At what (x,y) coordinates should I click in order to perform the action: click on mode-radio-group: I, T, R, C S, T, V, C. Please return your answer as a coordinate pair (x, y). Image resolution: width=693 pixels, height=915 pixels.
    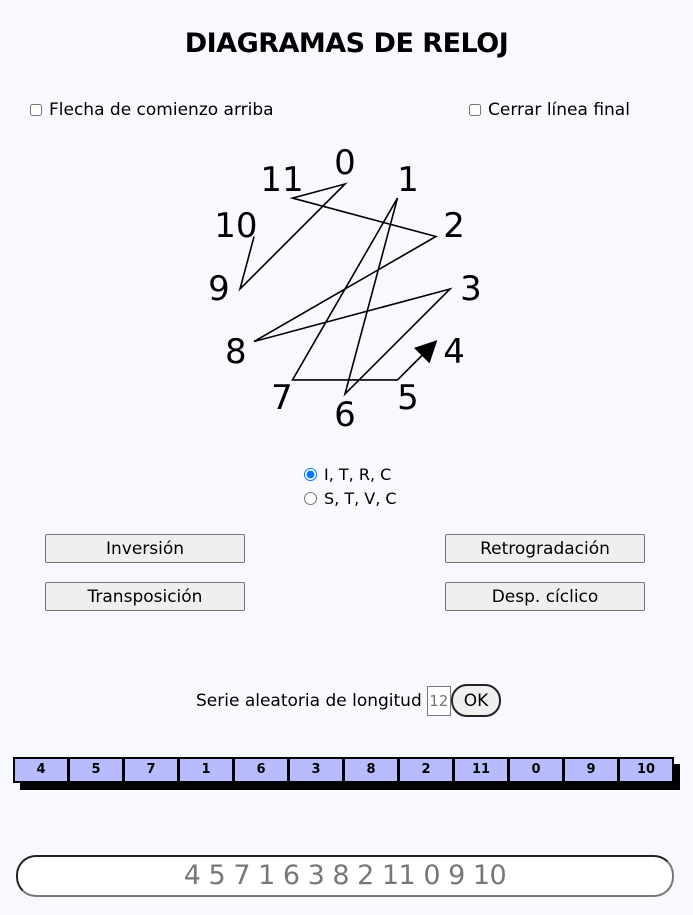
    Looking at the image, I should click on (350, 486).